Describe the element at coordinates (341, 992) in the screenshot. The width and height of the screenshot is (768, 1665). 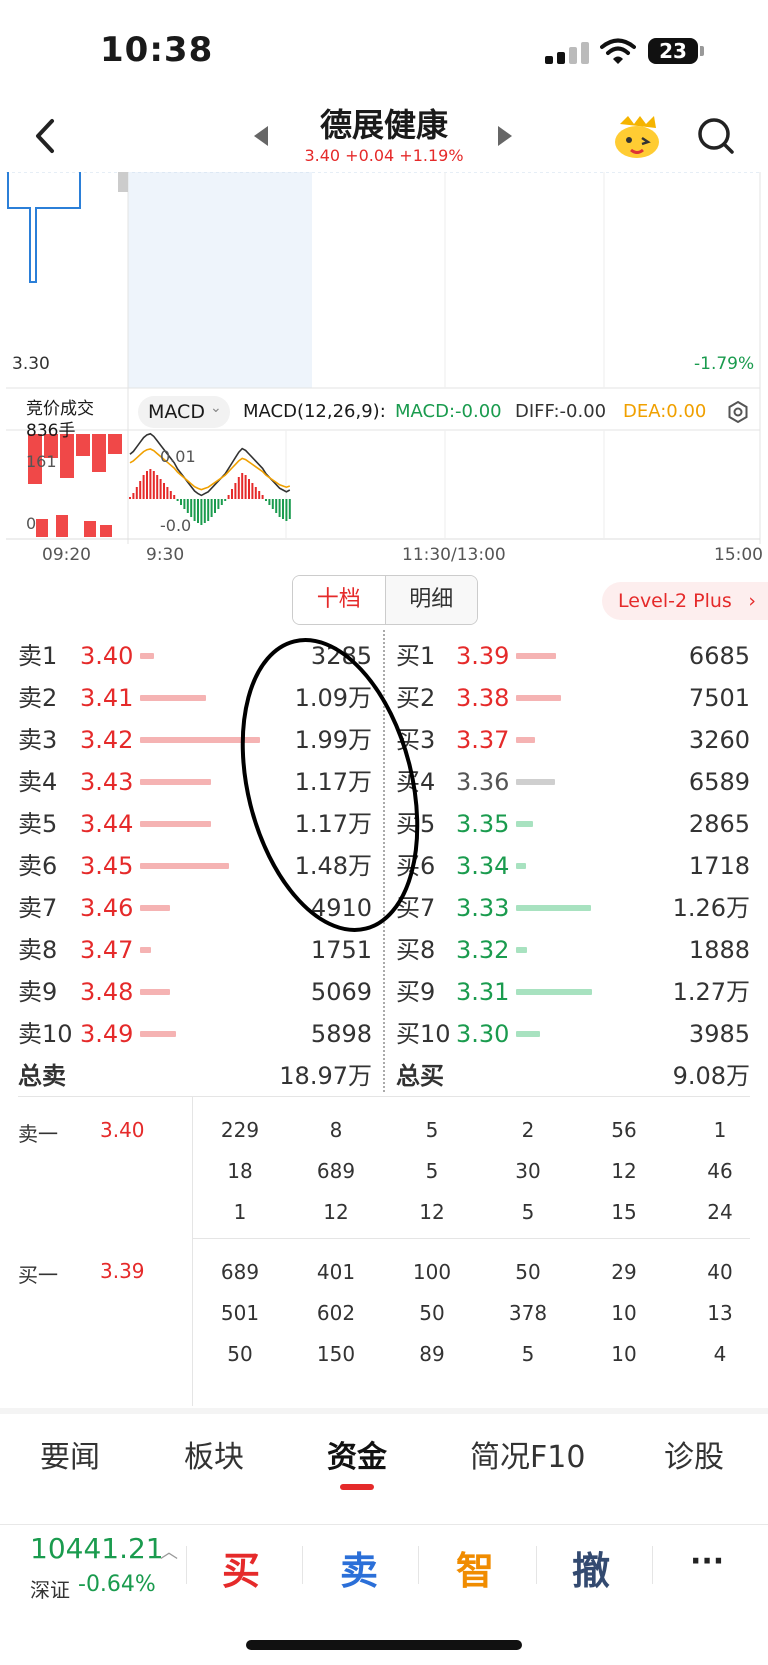
I see `level-volume: 5069` at that location.